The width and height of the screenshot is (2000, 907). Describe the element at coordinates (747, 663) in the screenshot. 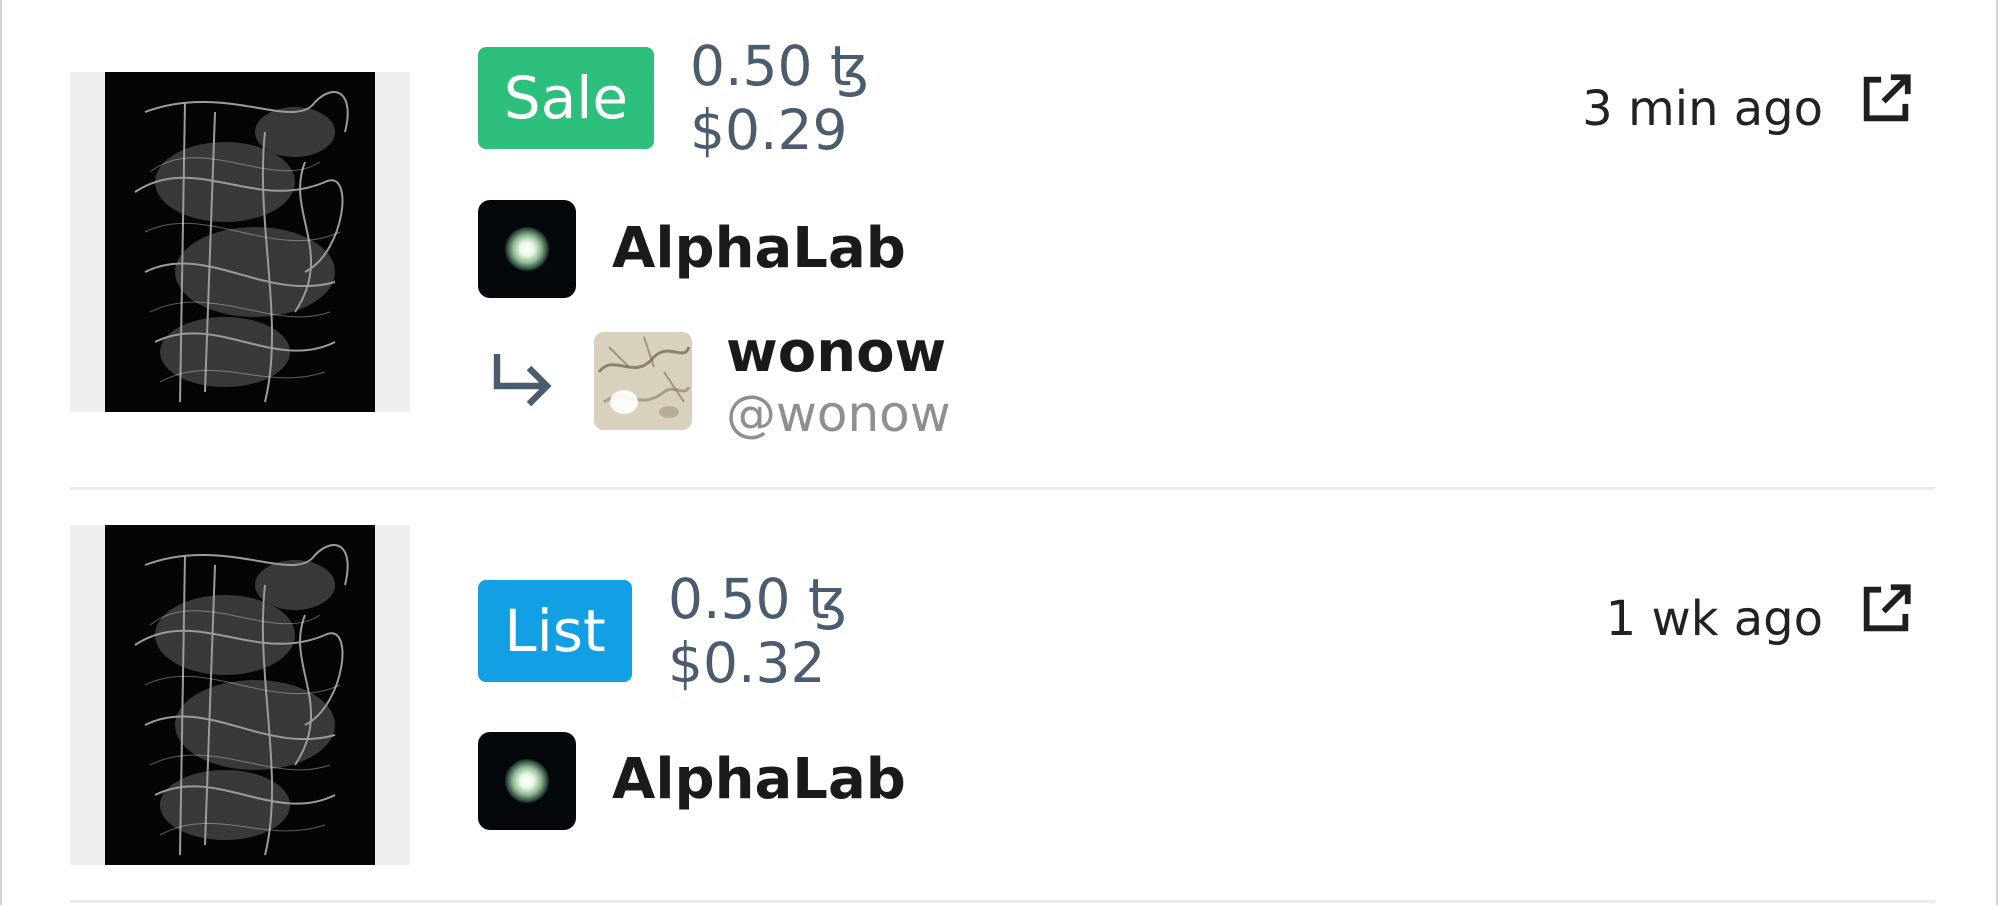

I see `price-usd: $0.32` at that location.